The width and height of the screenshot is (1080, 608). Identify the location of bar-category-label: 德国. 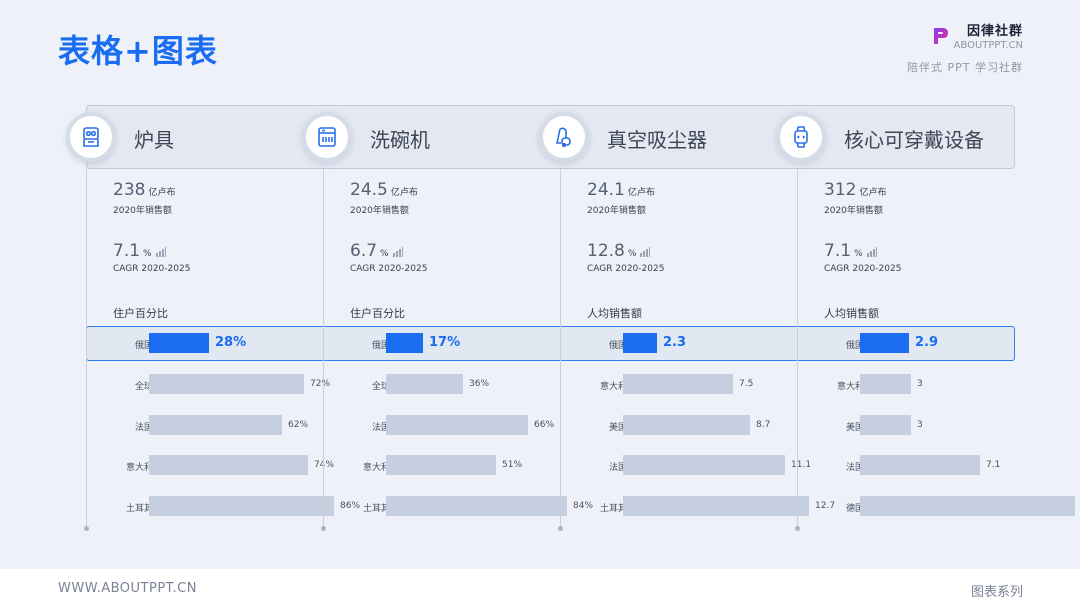
(854, 509).